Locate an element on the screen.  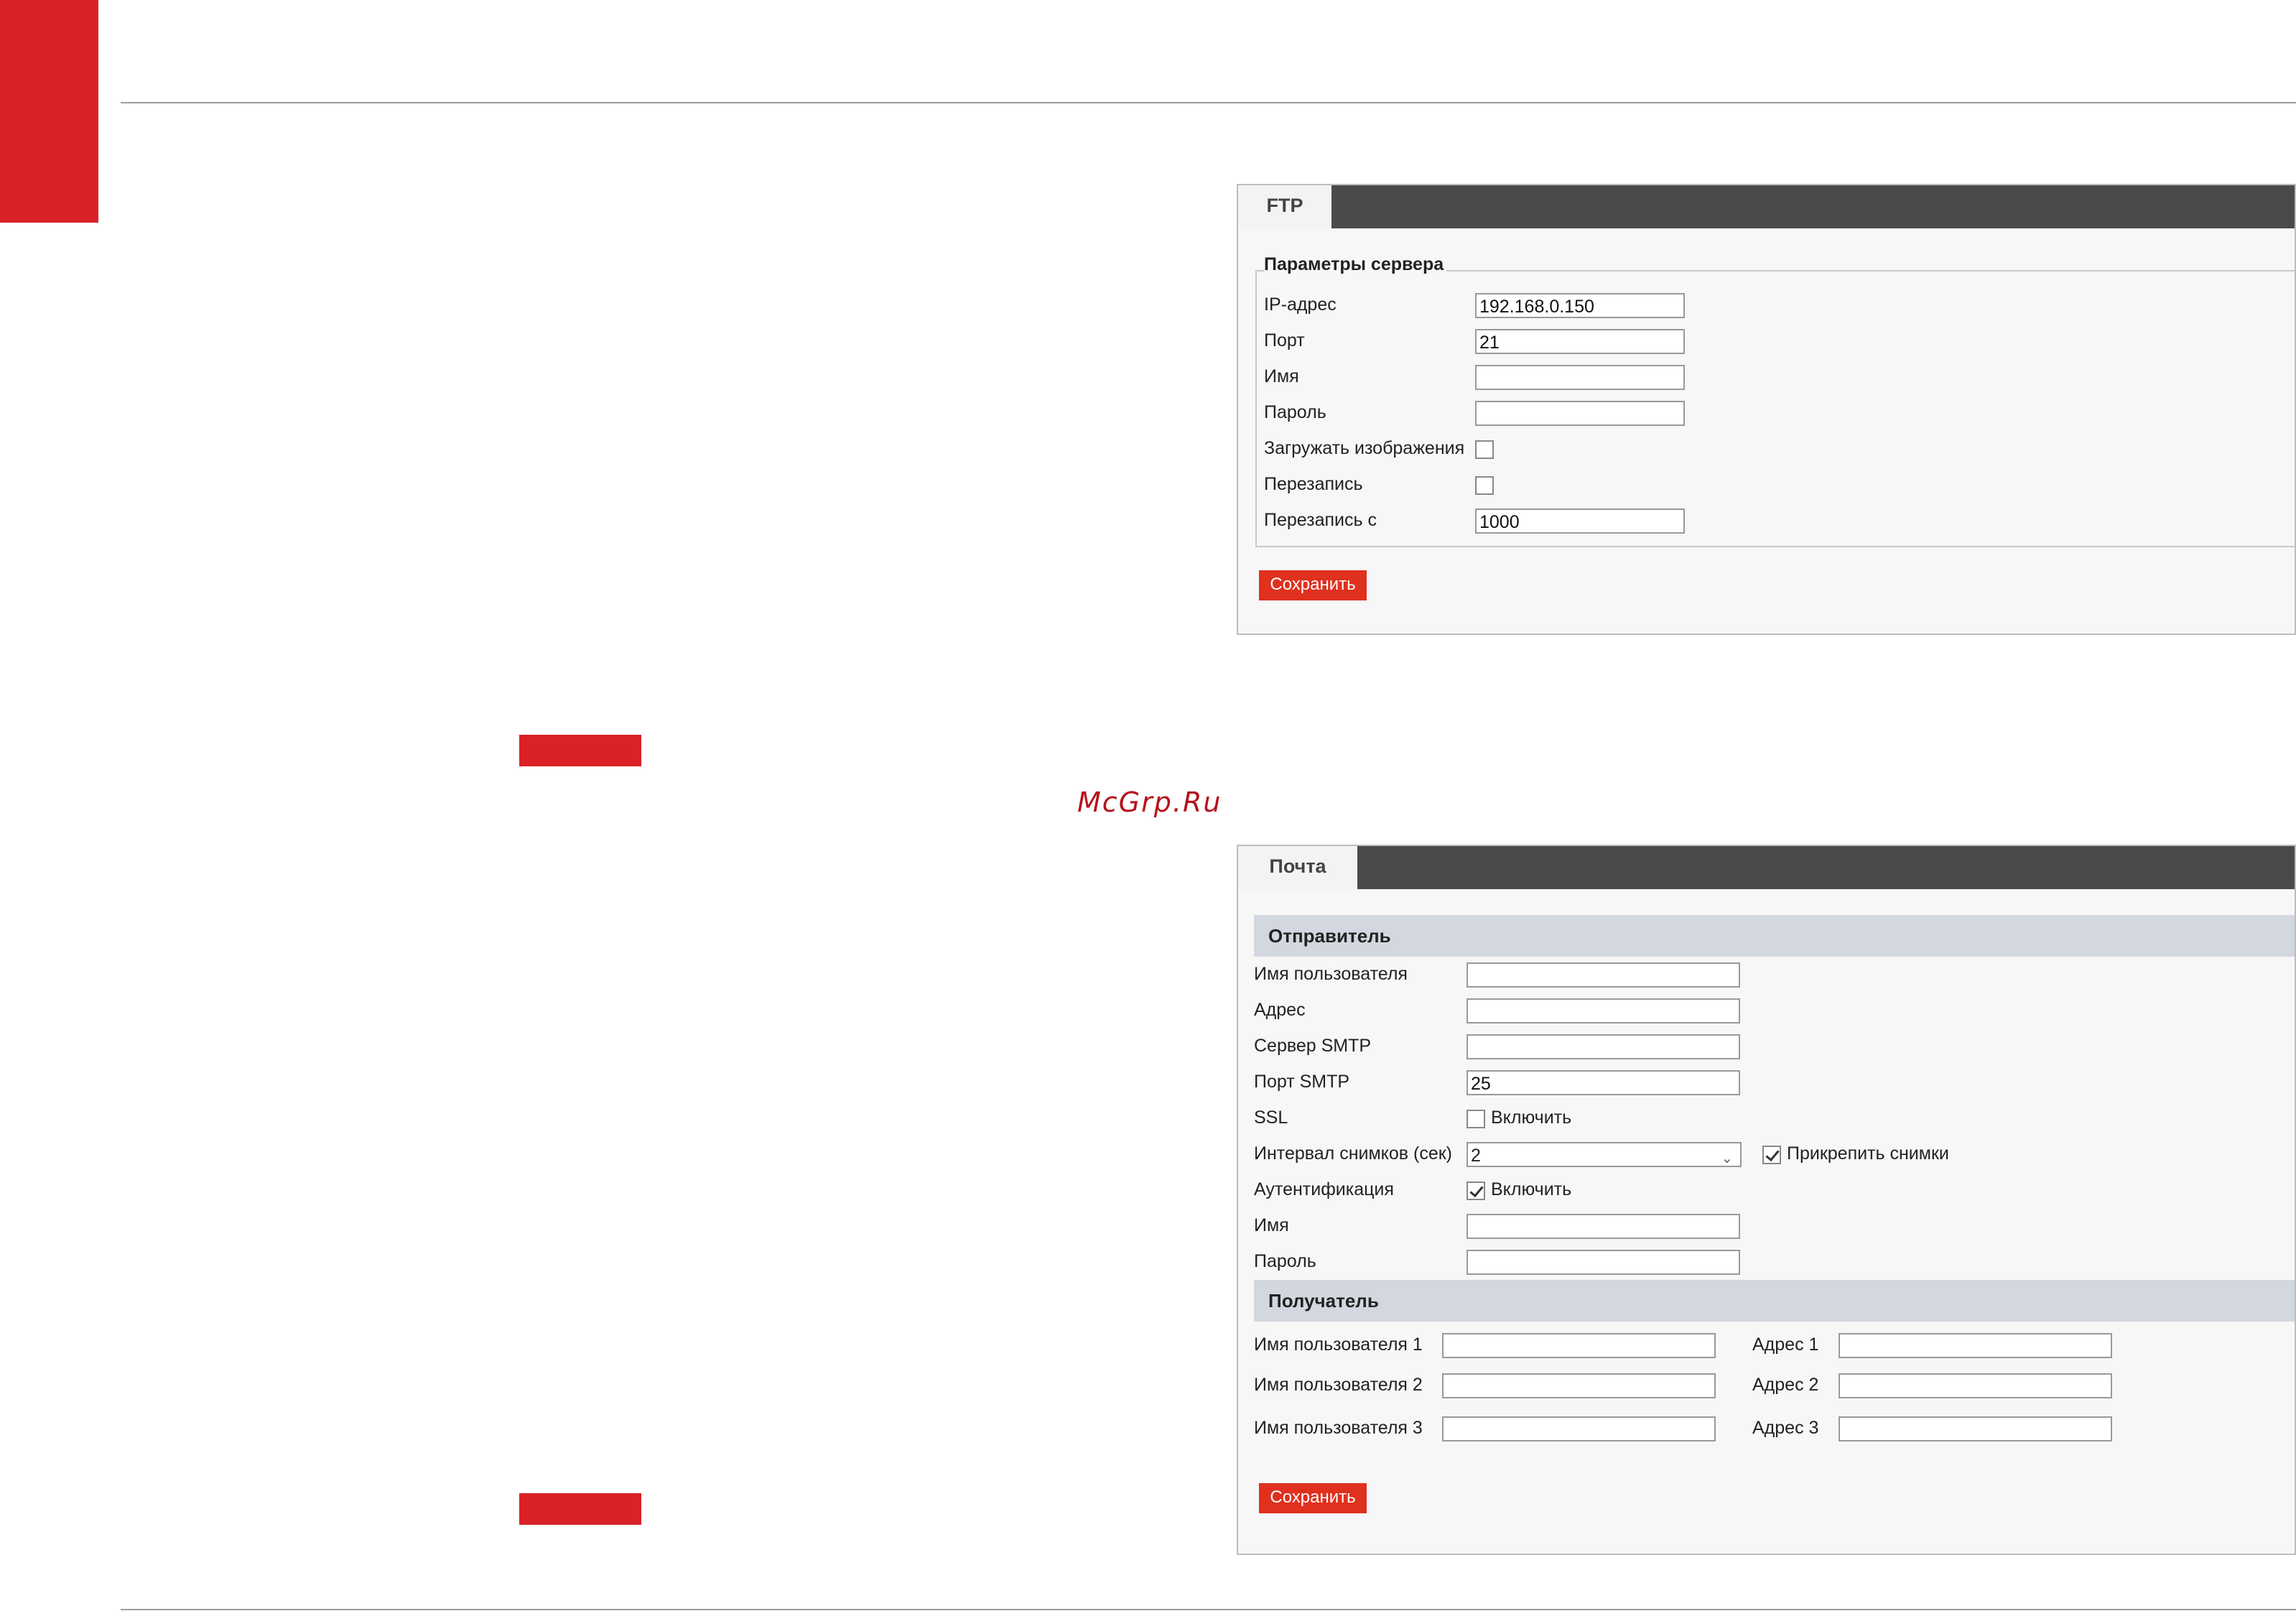
sender-address-input is located at coordinates (1603, 1010).